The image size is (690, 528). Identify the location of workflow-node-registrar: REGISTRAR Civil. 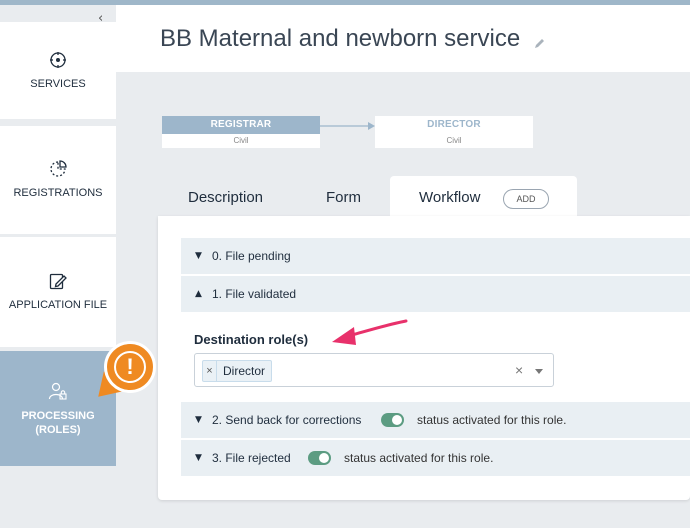
(241, 132).